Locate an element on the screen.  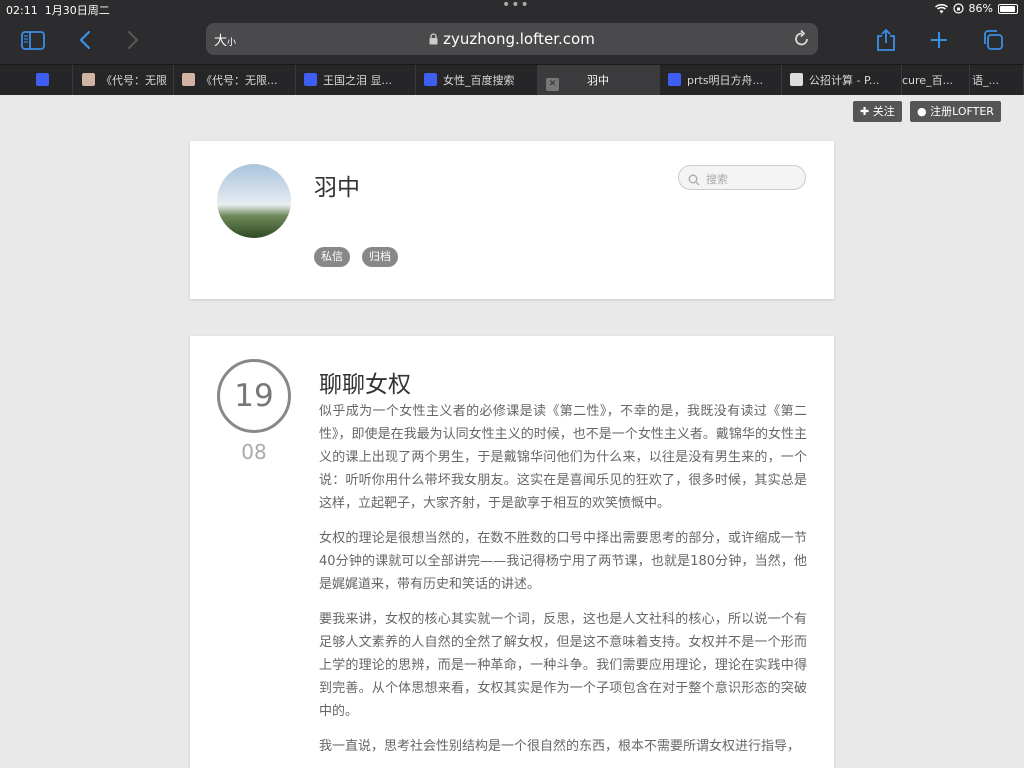
post-month: 08 is located at coordinates (254, 452).